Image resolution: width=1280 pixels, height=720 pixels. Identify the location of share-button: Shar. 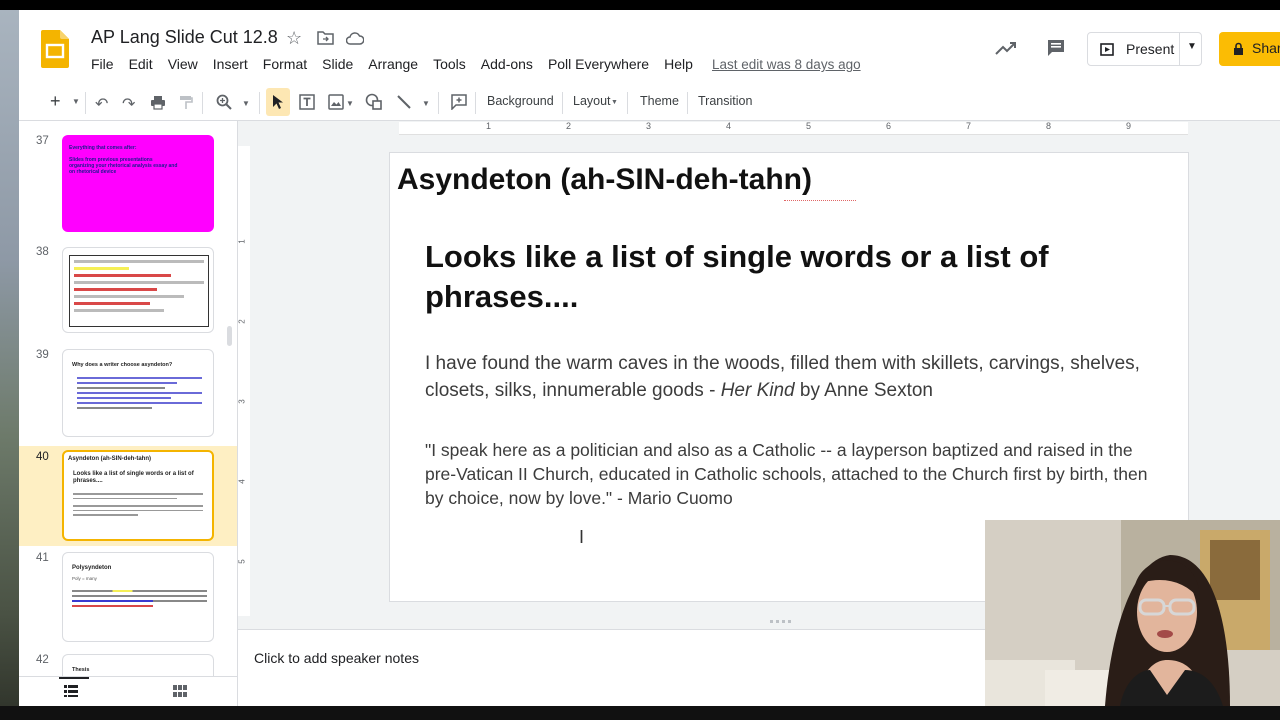
(1249, 49).